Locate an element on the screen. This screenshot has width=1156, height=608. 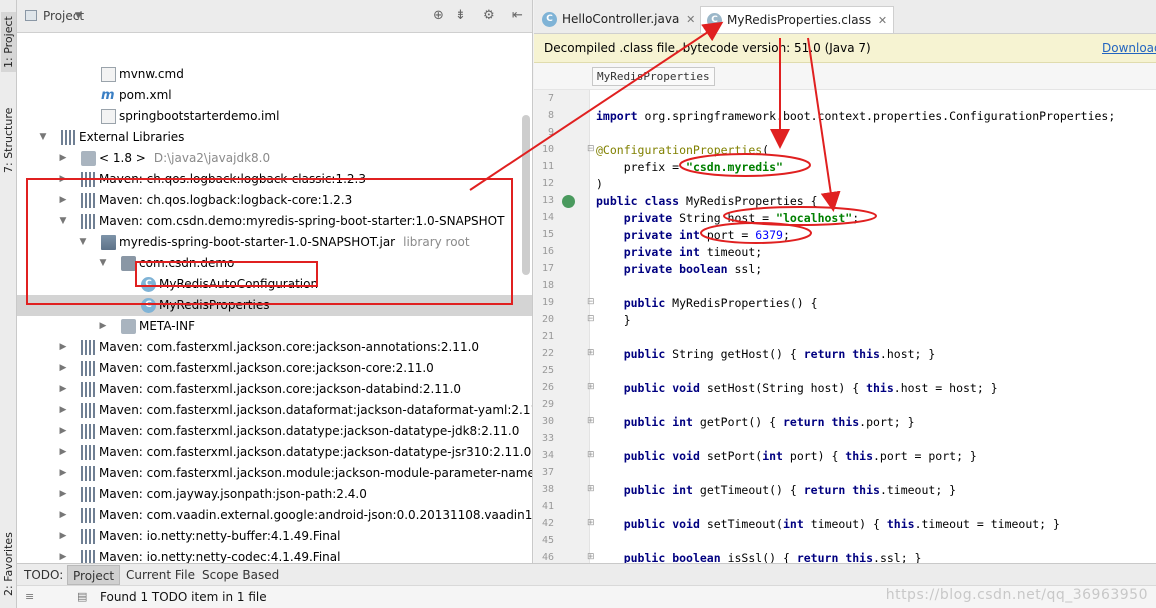
tree-row: C MyRedisAutoConfiguration is located at coordinates (274, 284).